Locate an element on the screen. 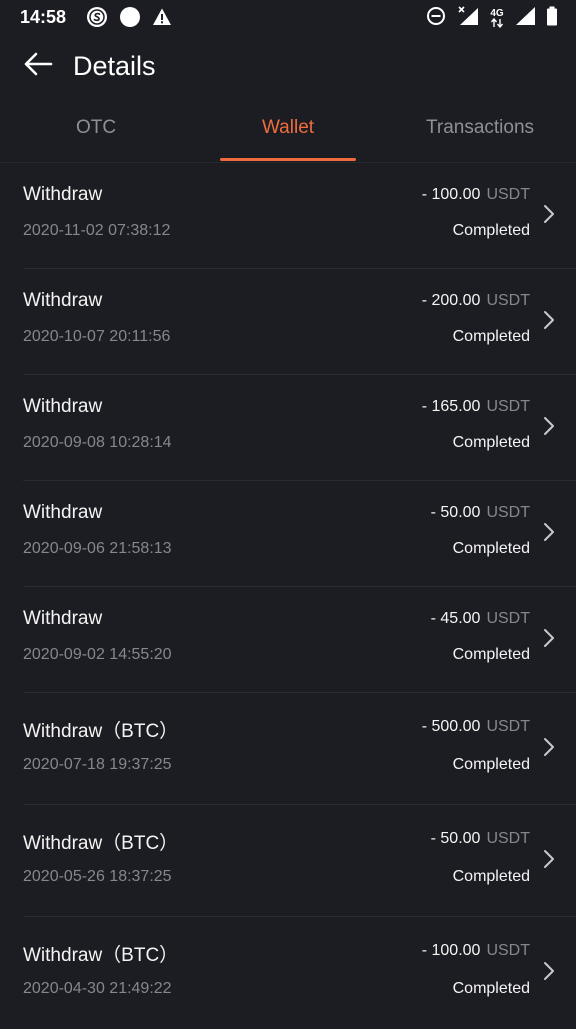 This screenshot has width=576, height=1029. transaction-date: 2020-09-02 14:55:20 is located at coordinates (97, 654).